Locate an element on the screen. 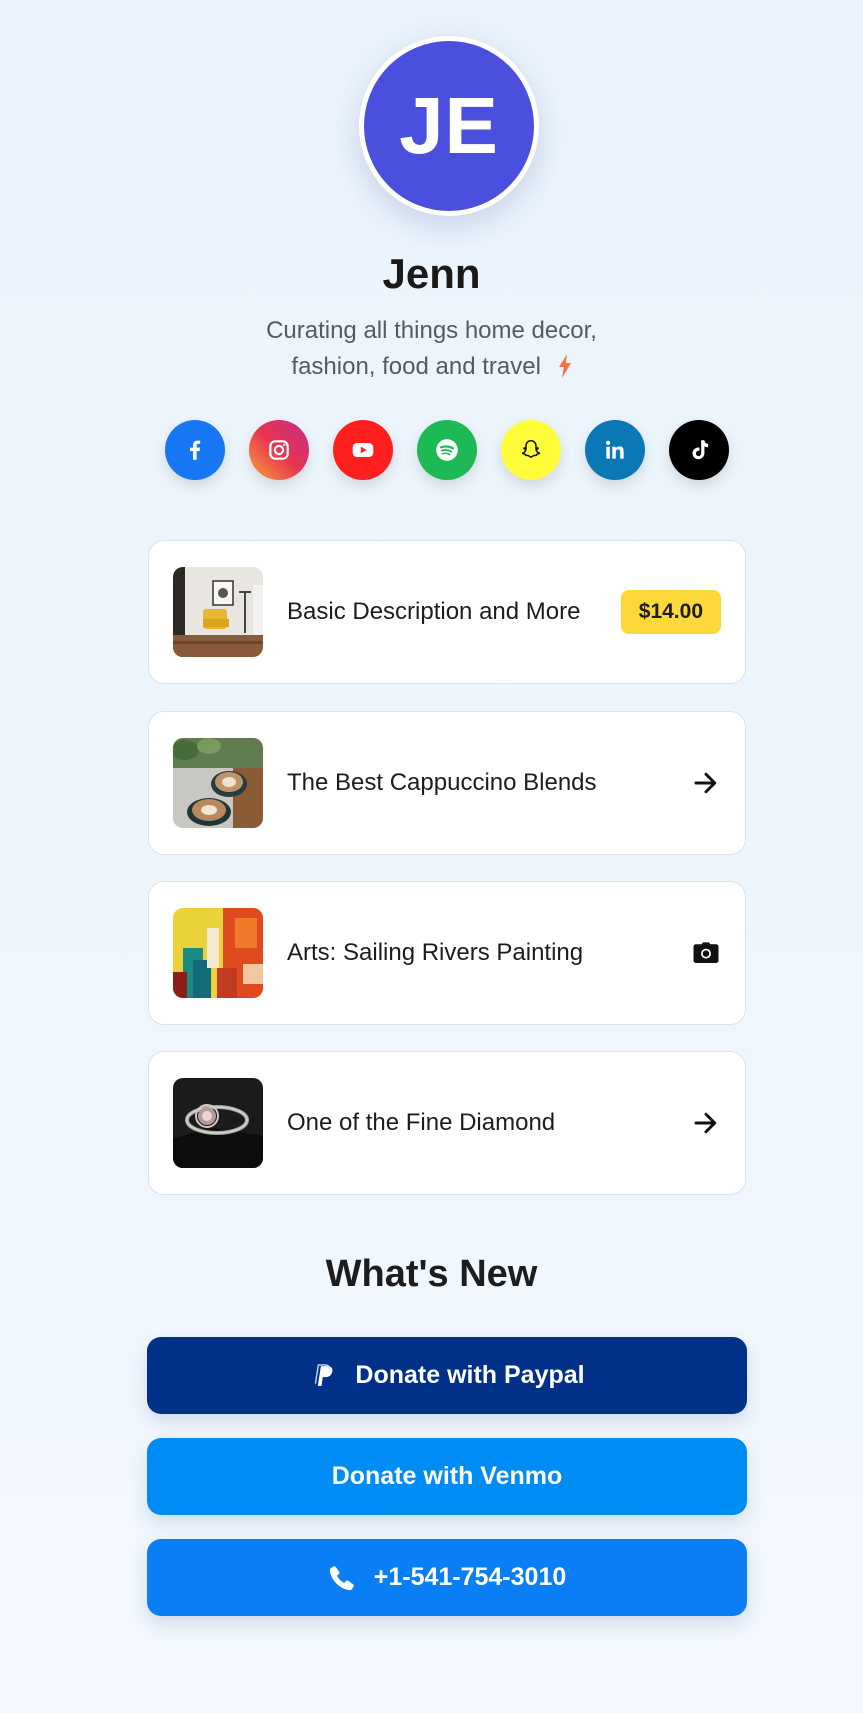  social-youtube is located at coordinates (363, 450).